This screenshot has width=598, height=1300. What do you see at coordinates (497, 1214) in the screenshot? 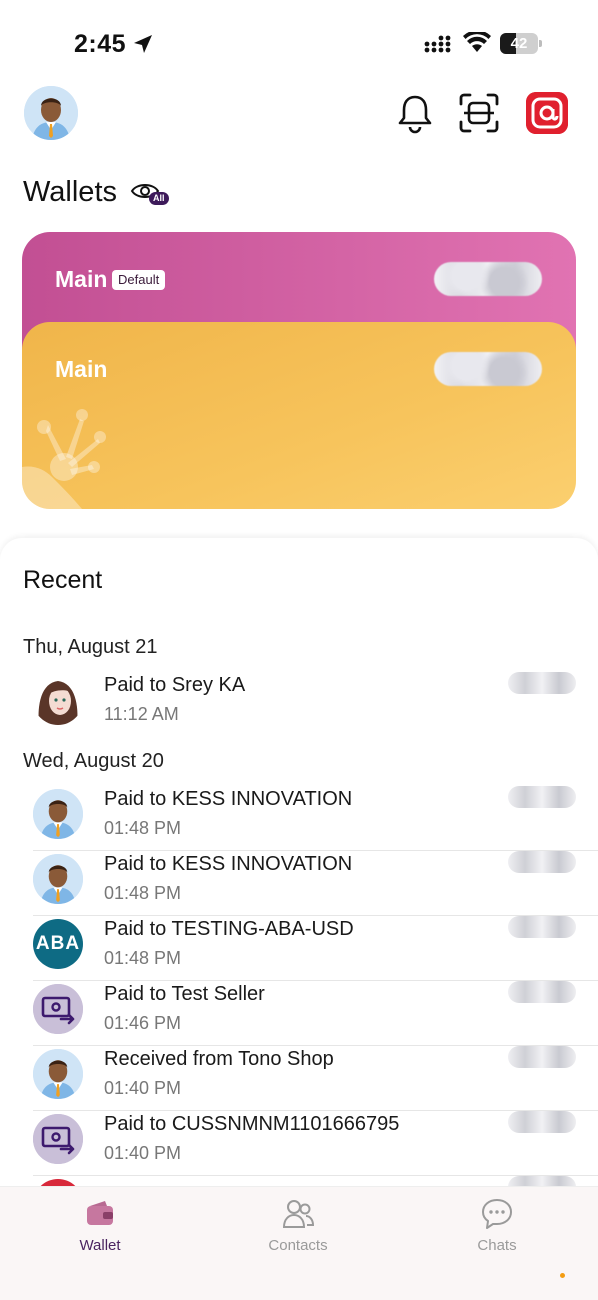
I see `chat-bubble-icon` at bounding box center [497, 1214].